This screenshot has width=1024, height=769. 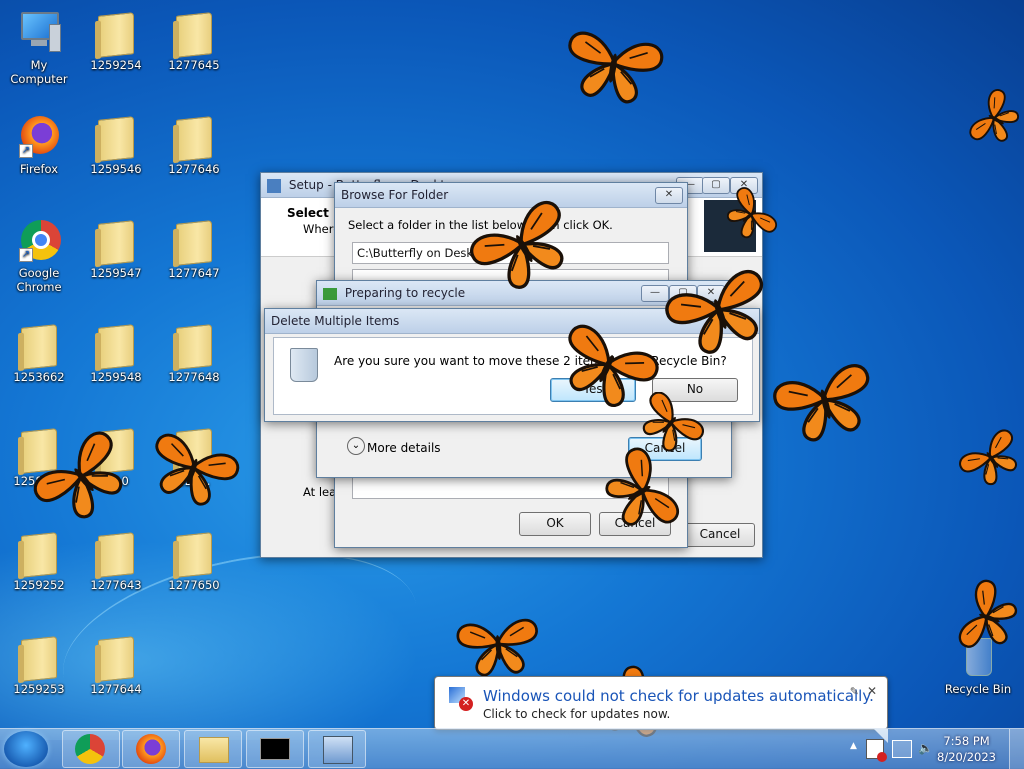 I want to click on taskbar: ▲ 🔈 7:58 PM 8/20/2023, so click(x=512, y=748).